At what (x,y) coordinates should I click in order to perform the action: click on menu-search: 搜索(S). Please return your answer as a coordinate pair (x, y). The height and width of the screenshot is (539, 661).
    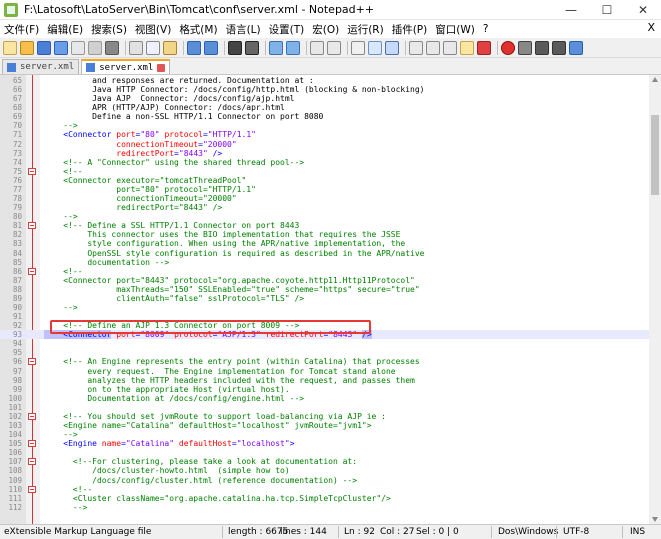
    Looking at the image, I should click on (109, 29).